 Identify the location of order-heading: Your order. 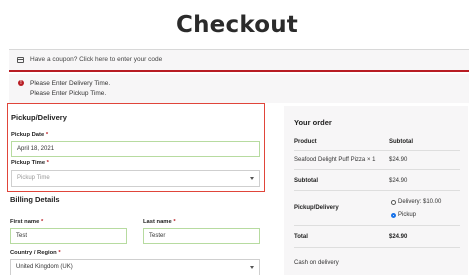
(313, 122).